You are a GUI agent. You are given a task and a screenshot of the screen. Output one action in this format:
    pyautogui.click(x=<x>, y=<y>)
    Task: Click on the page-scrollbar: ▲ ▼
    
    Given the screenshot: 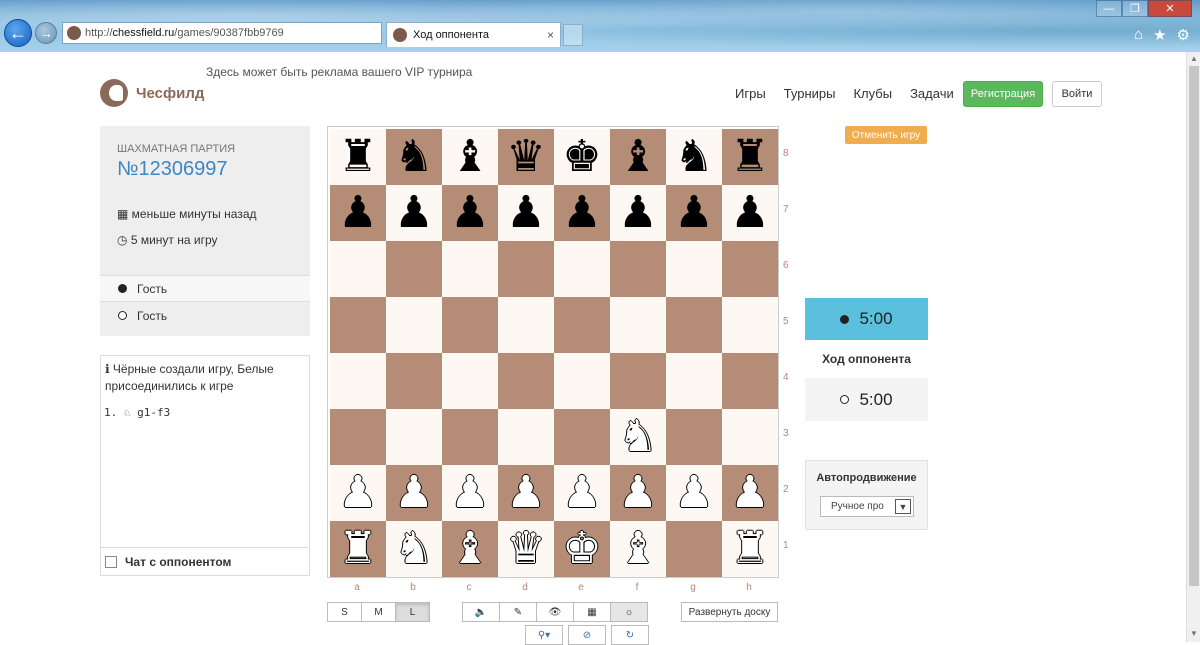 What is the action you would take?
    pyautogui.click(x=1193, y=347)
    